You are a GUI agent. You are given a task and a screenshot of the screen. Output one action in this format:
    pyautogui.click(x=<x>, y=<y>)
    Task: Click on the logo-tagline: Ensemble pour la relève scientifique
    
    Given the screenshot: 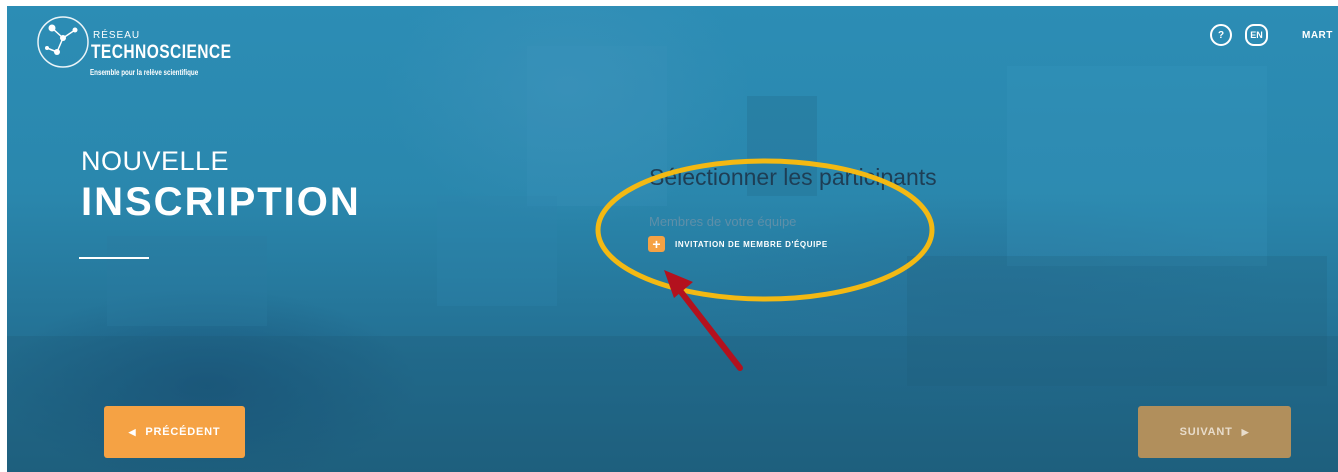 What is the action you would take?
    pyautogui.click(x=144, y=72)
    